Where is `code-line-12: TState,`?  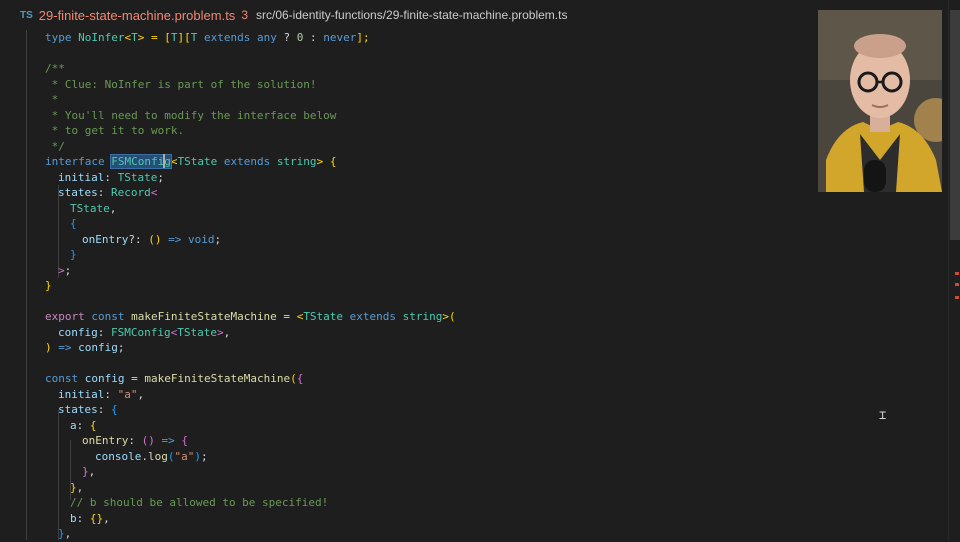 code-line-12: TState, is located at coordinates (93, 209).